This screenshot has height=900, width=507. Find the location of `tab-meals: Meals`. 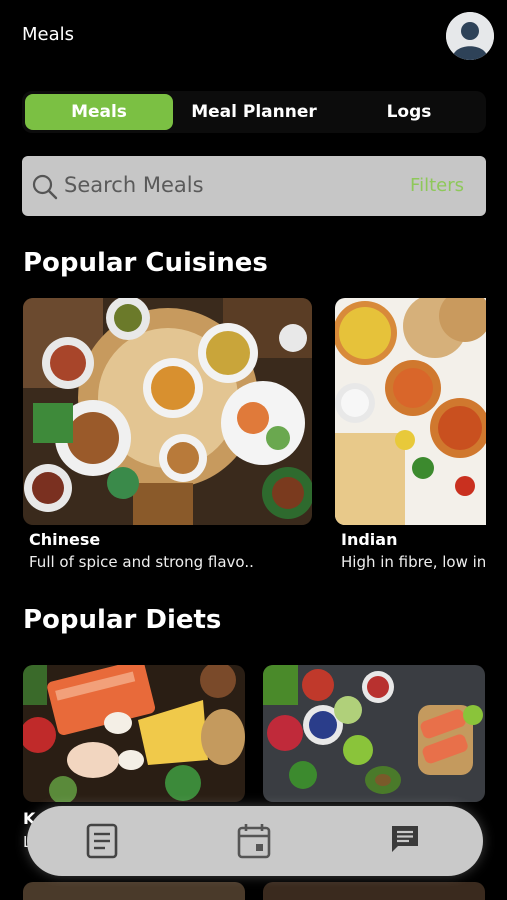

tab-meals: Meals is located at coordinates (99, 112).